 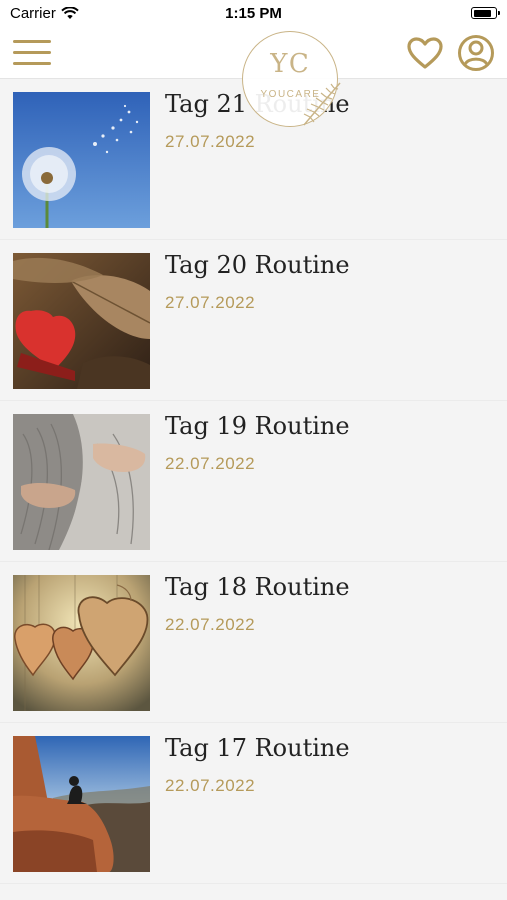 I want to click on red-heart-leaves-image, so click(x=81, y=321).